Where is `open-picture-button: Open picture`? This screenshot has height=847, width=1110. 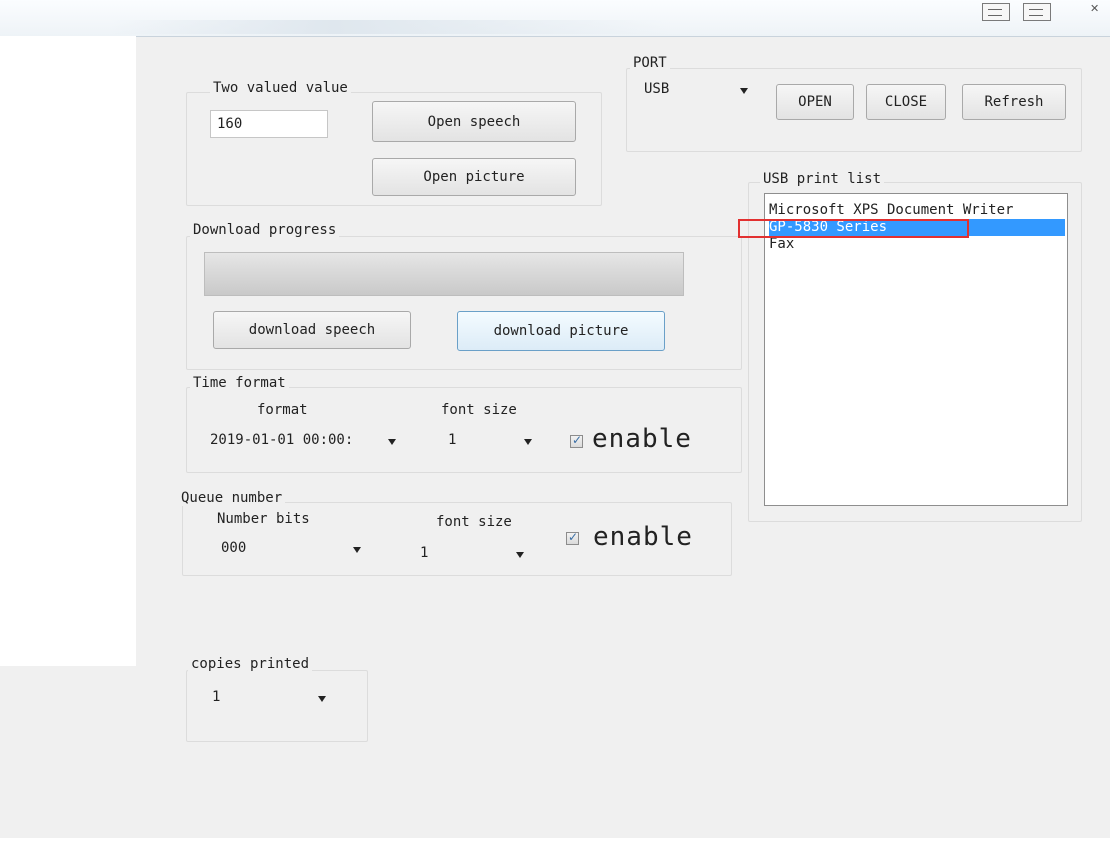 open-picture-button: Open picture is located at coordinates (474, 177).